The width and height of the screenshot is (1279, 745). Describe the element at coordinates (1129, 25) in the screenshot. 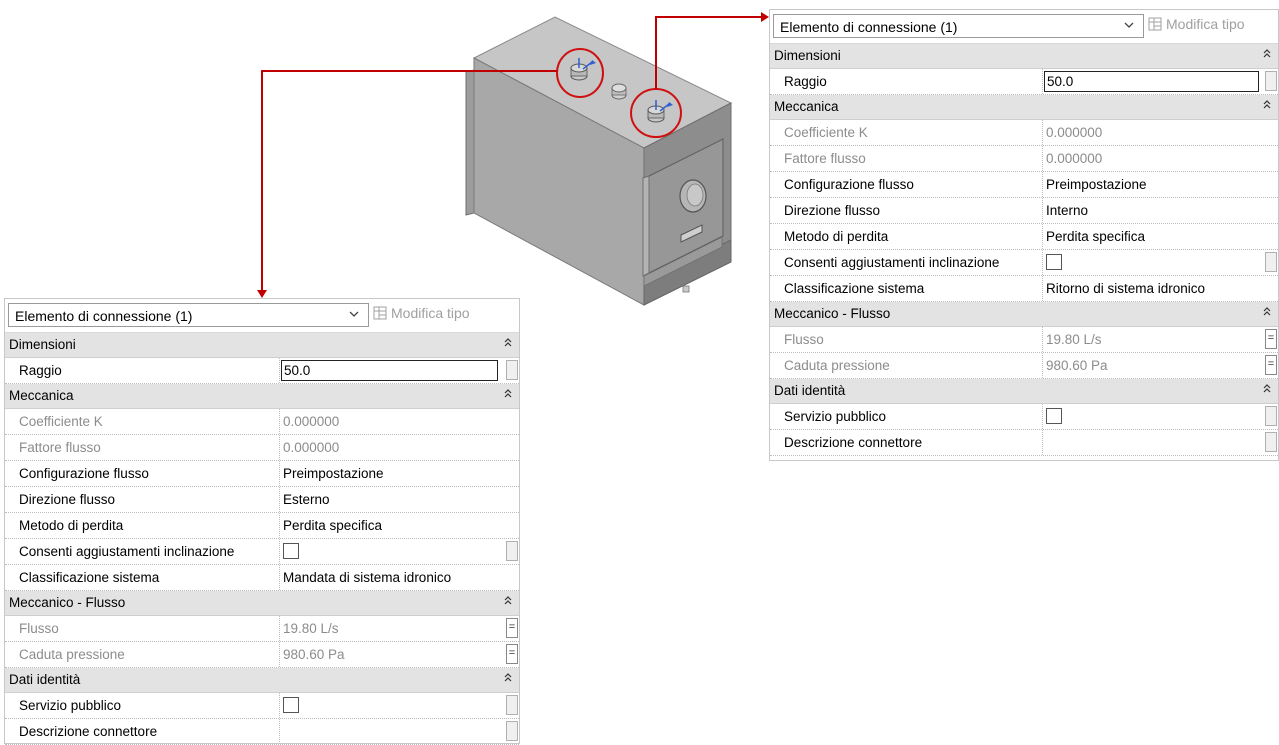

I see `chevron-down-icon` at that location.